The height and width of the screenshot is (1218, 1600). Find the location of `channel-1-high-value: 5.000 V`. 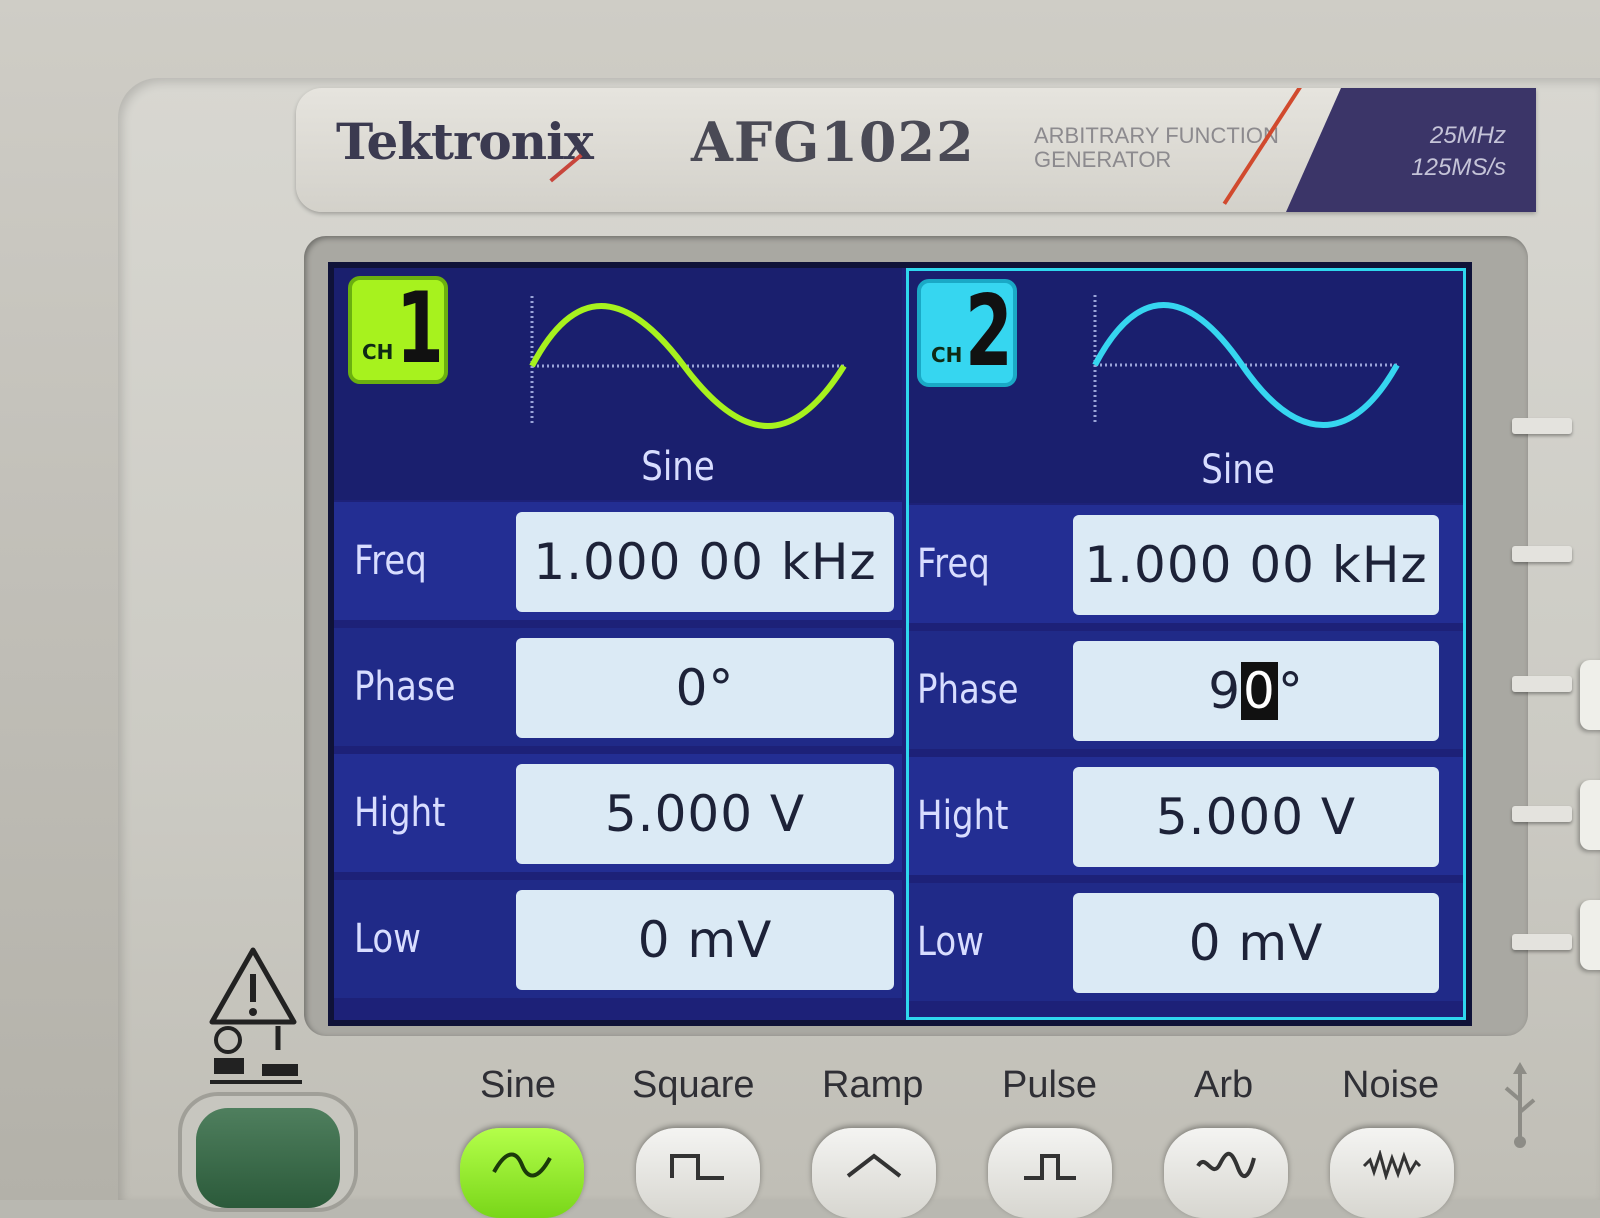

channel-1-high-value: 5.000 V is located at coordinates (705, 814).